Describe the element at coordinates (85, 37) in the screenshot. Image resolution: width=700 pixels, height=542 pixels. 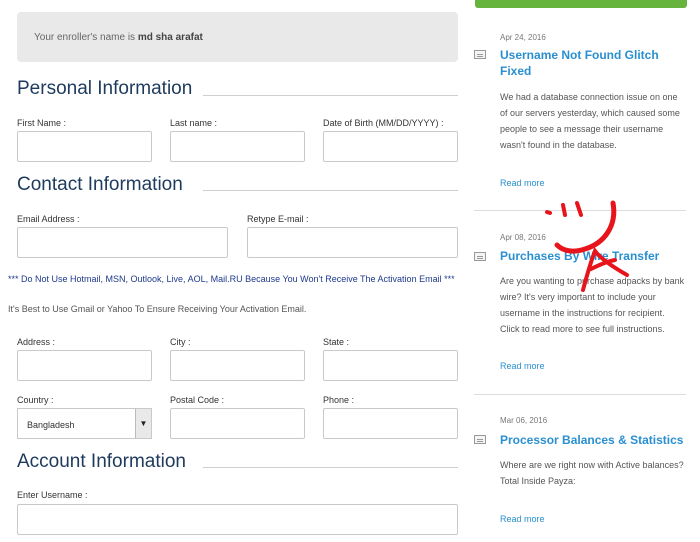
I see `enroller-prefix: Your enroller's name is` at that location.